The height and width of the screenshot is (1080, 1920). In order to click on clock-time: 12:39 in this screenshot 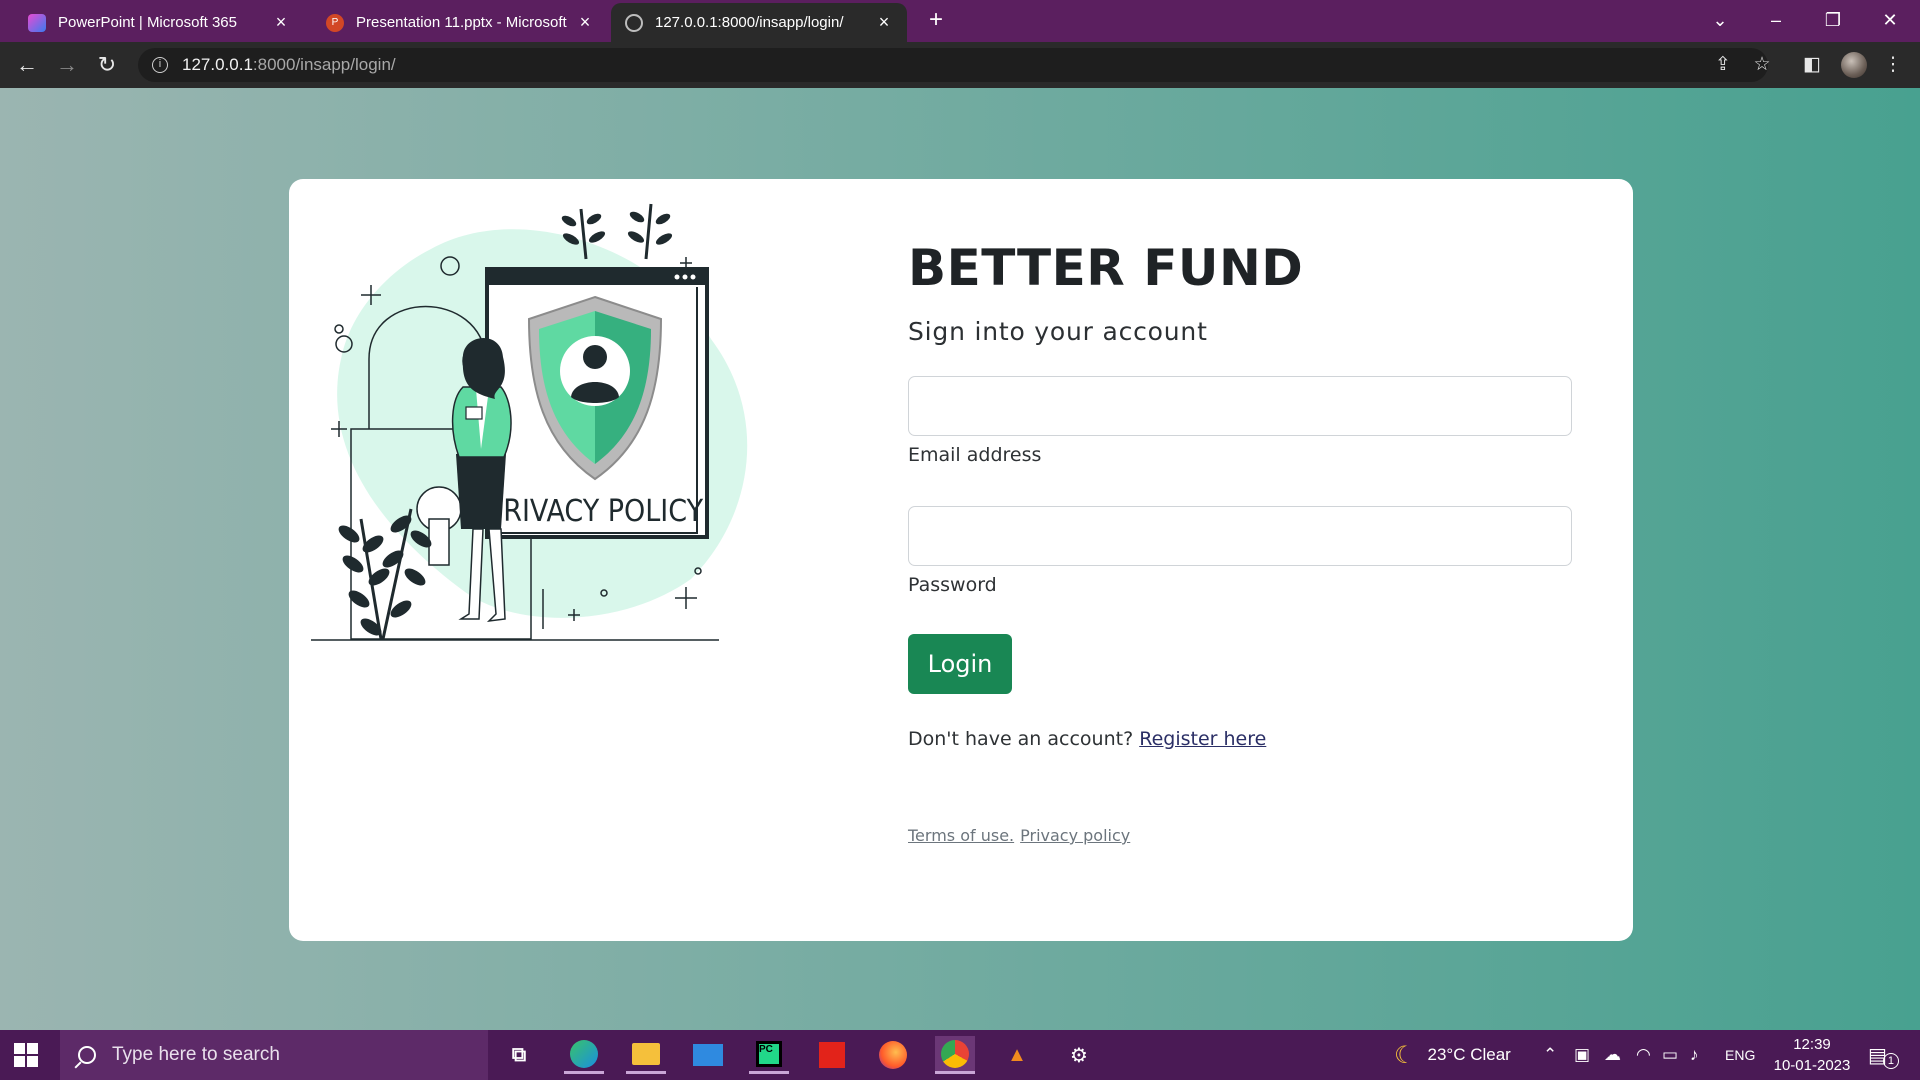, I will do `click(1812, 1044)`.